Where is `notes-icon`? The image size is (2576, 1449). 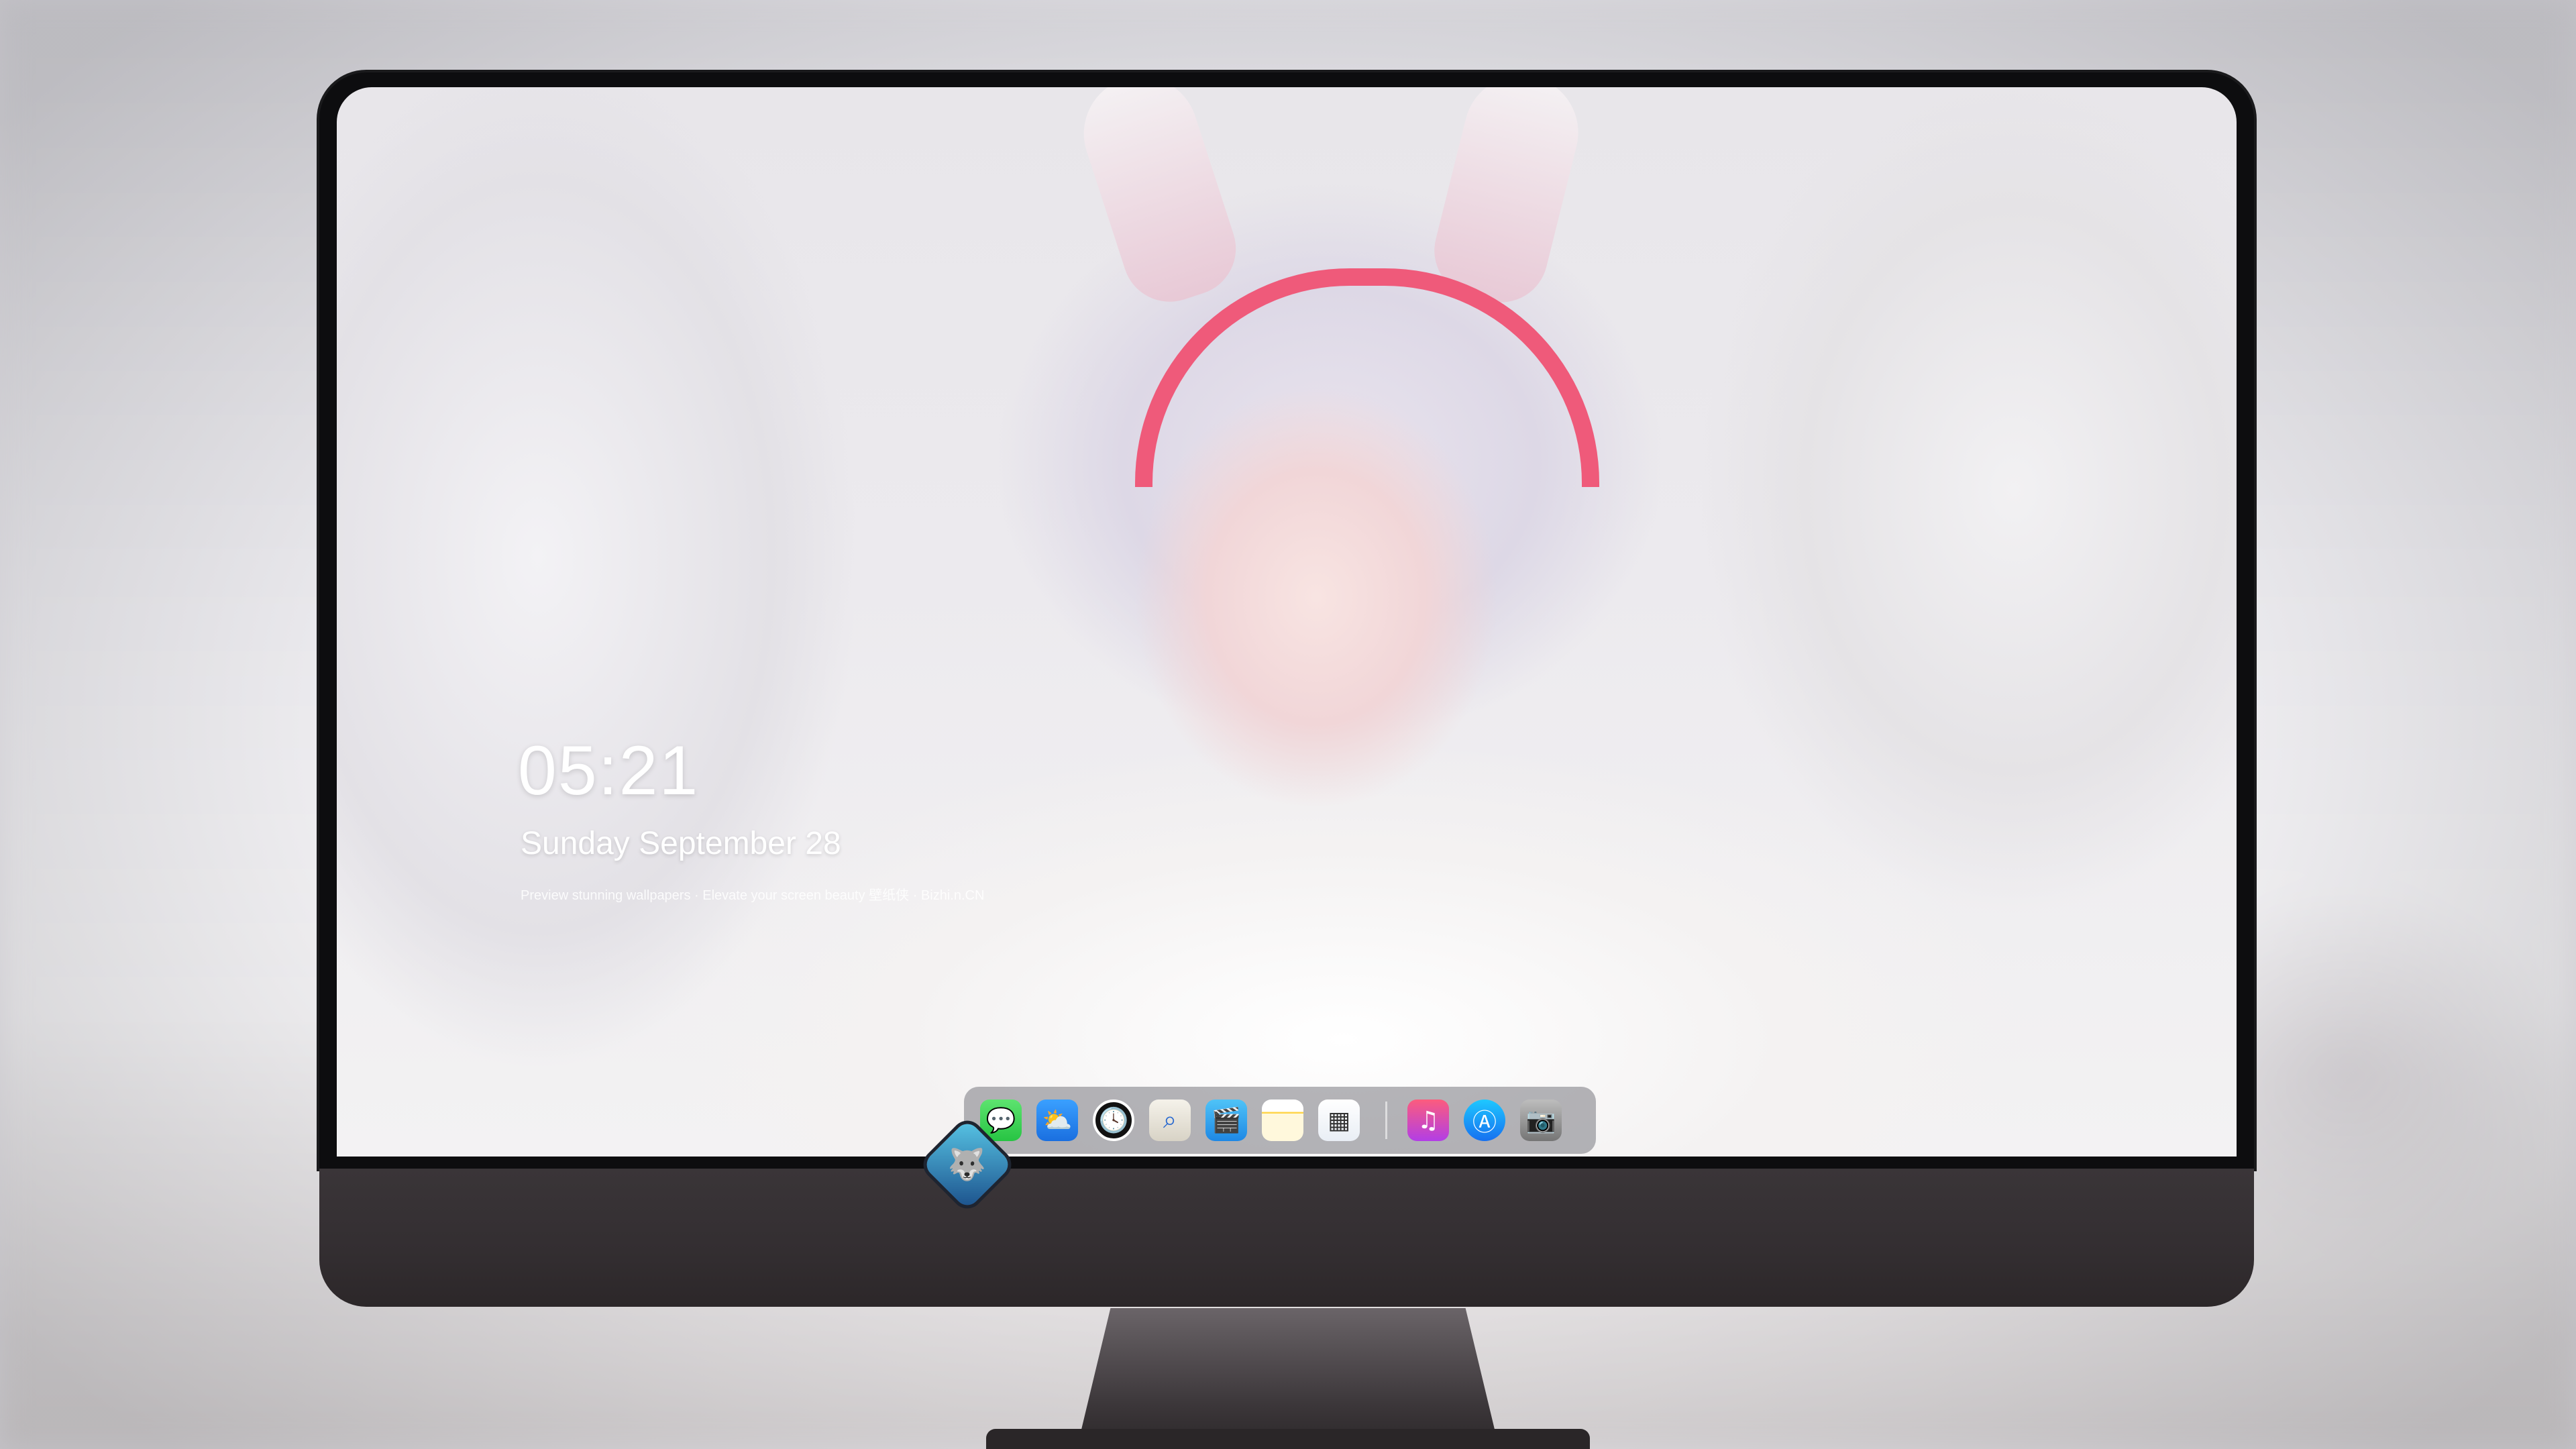 notes-icon is located at coordinates (1282, 1120).